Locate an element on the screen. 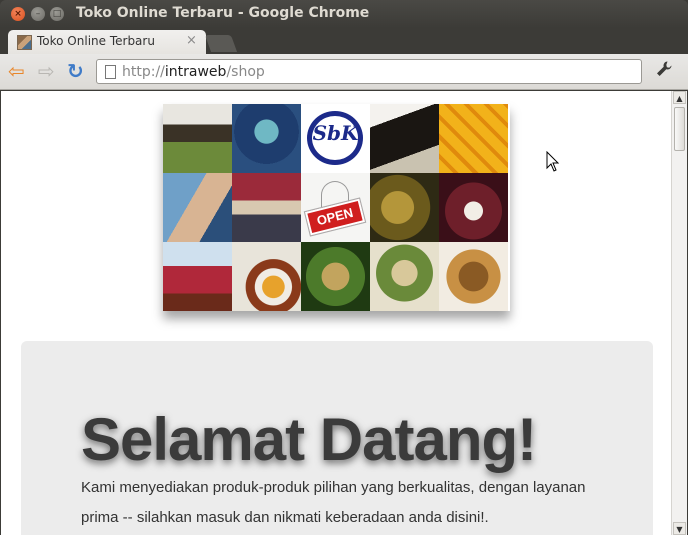 The height and width of the screenshot is (535, 688). collage-tile-open-sign: OPEN is located at coordinates (335, 207).